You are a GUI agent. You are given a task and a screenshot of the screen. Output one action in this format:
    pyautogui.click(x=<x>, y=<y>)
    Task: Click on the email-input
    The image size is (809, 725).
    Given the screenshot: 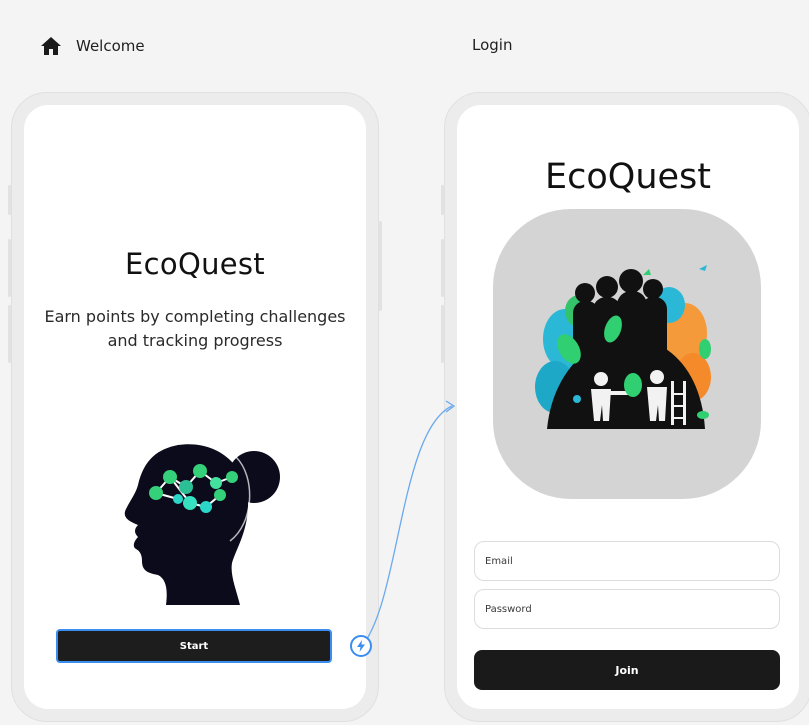 What is the action you would take?
    pyautogui.click(x=627, y=561)
    